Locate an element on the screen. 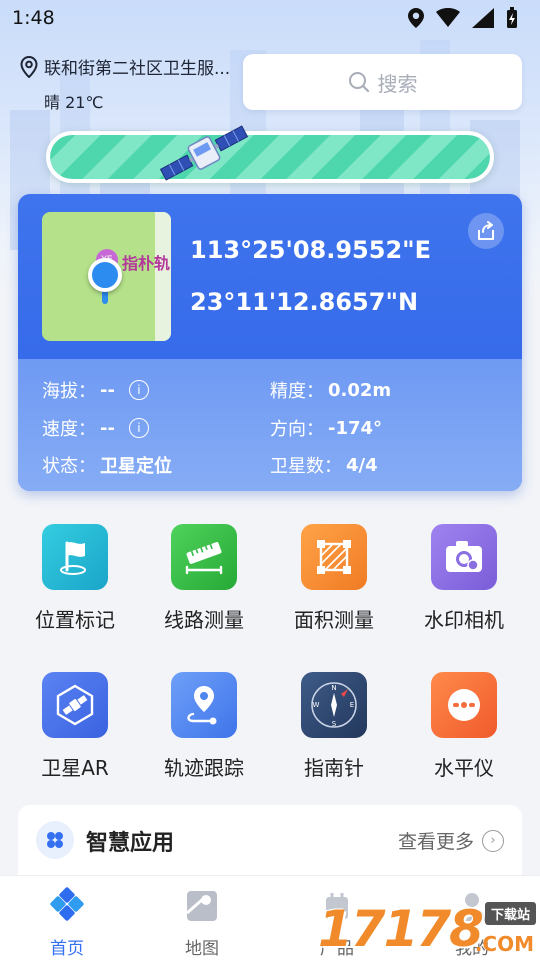 This screenshot has height=960, width=540. speed-row: 速度： -- i is located at coordinates (95, 428).